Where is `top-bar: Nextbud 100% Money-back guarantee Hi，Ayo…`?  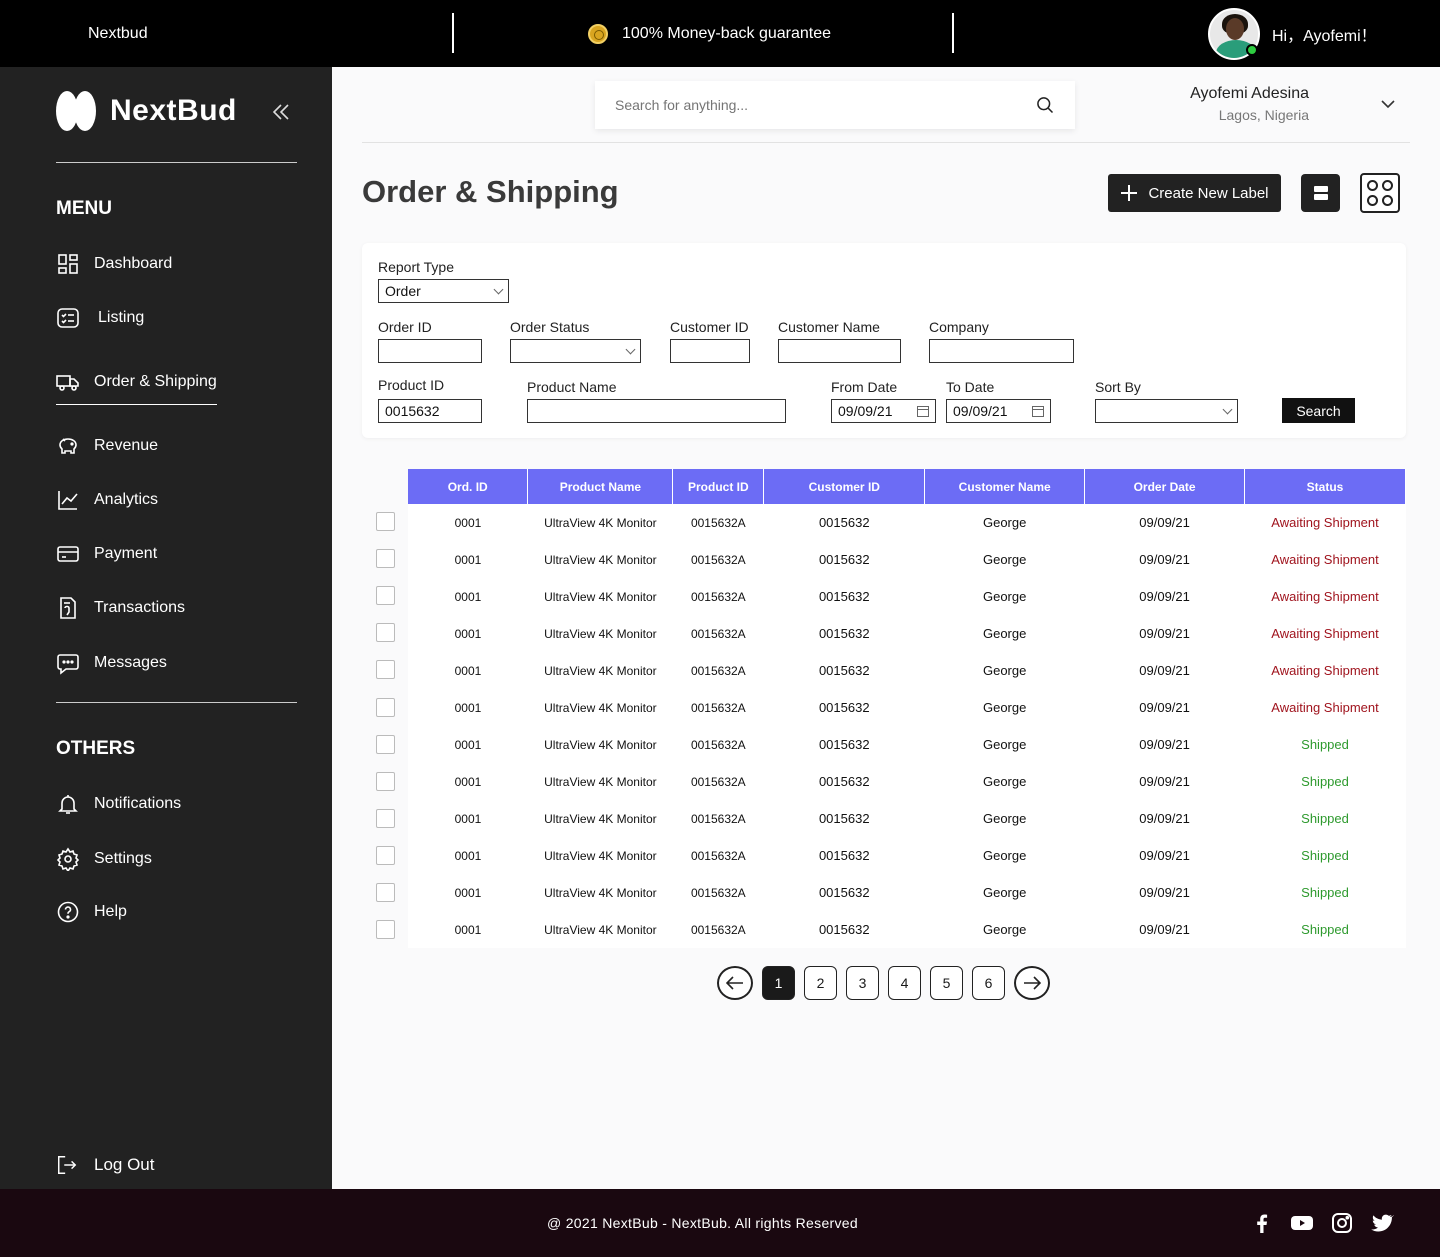
top-bar: Nextbud 100% Money-back guarantee Hi，Ayo… is located at coordinates (720, 33).